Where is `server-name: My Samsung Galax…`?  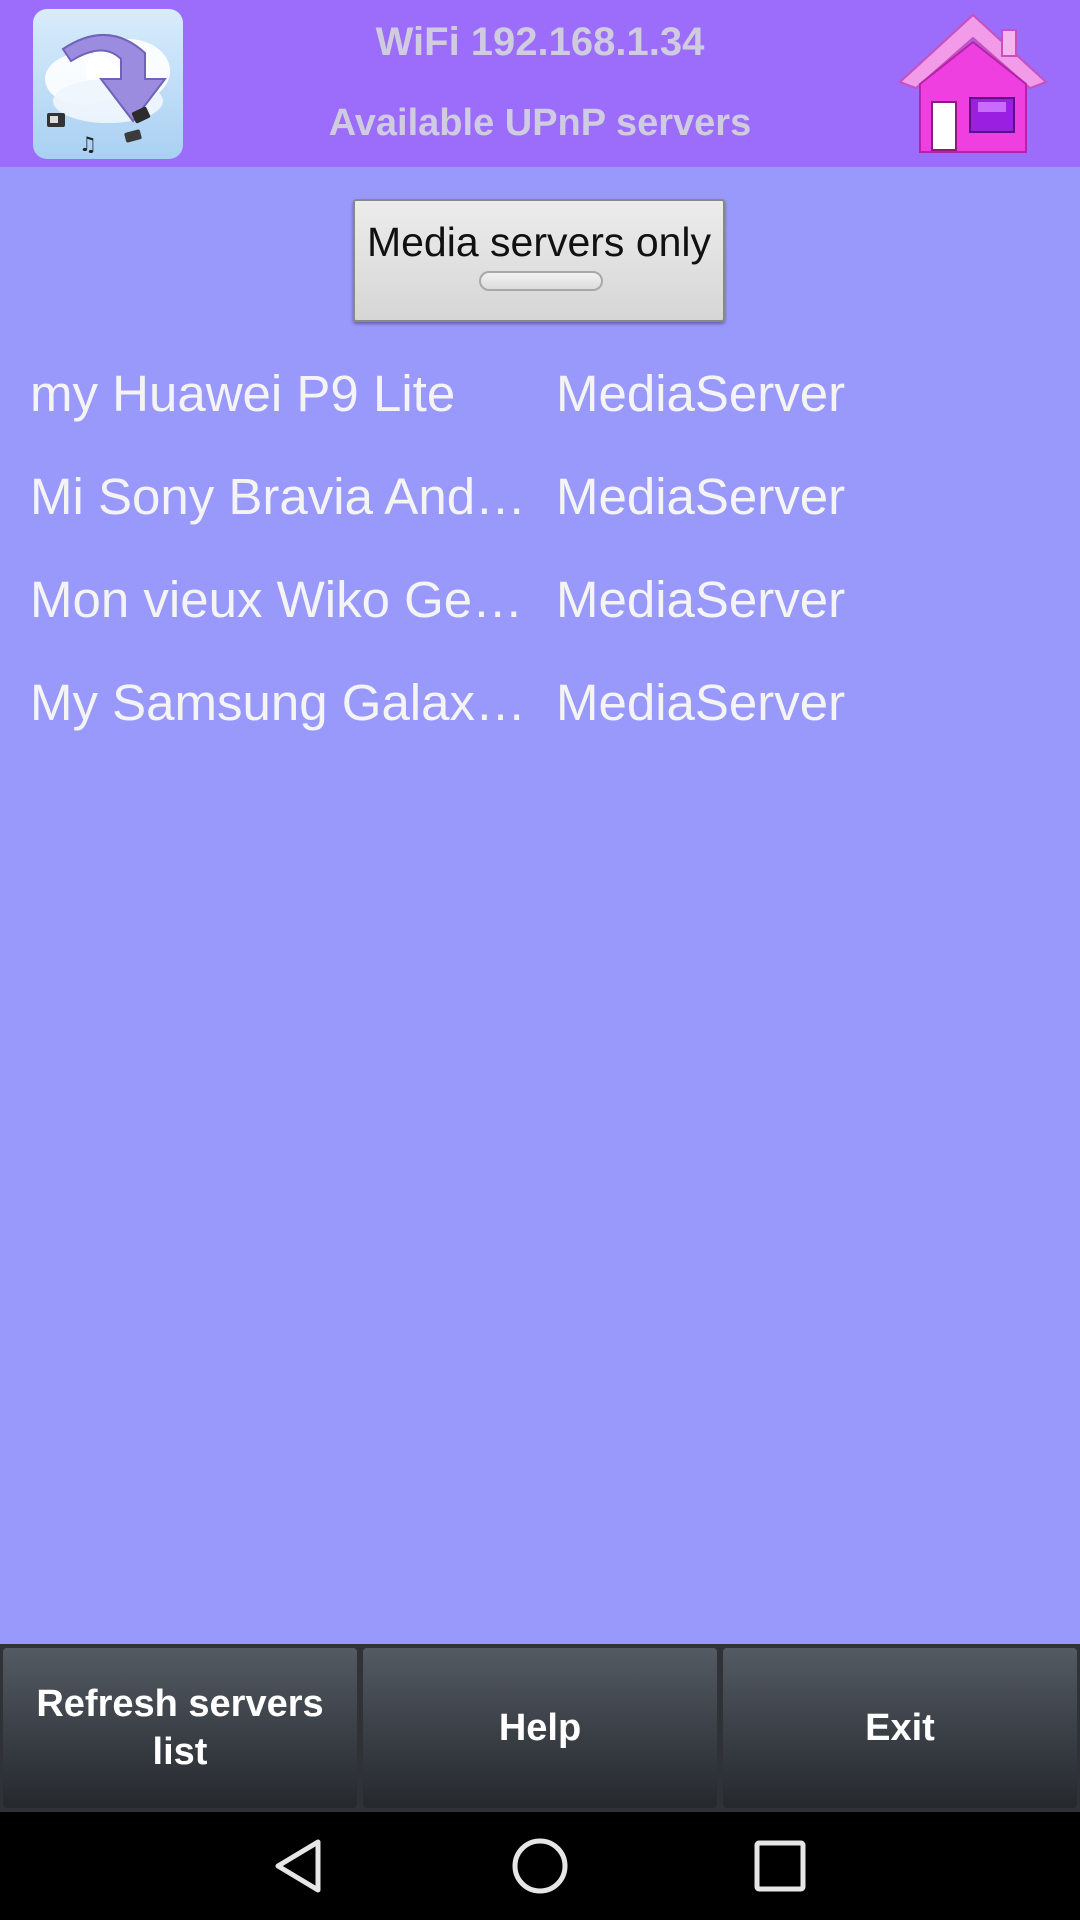
server-name: My Samsung Galax… is located at coordinates (278, 702).